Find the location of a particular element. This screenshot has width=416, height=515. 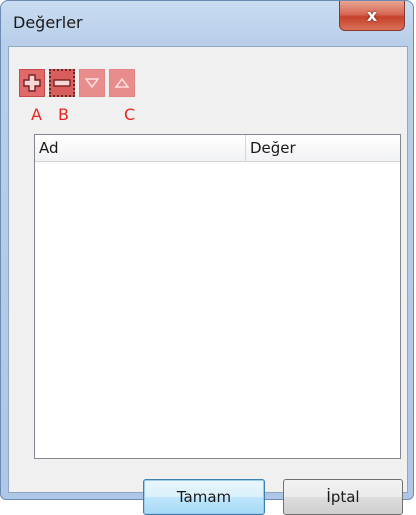

column-header-value: Değer is located at coordinates (323, 148).